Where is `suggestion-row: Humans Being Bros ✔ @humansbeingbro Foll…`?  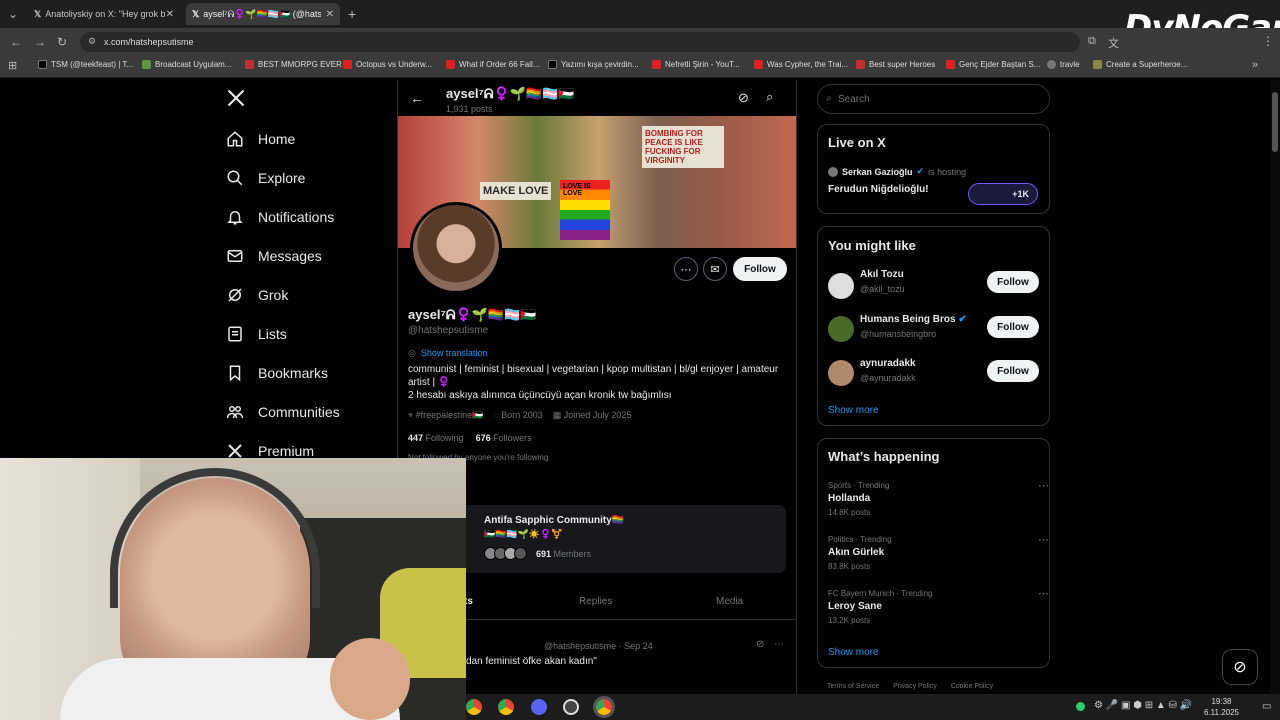 suggestion-row: Humans Being Bros ✔ @humansbeingbro Foll… is located at coordinates (933, 330).